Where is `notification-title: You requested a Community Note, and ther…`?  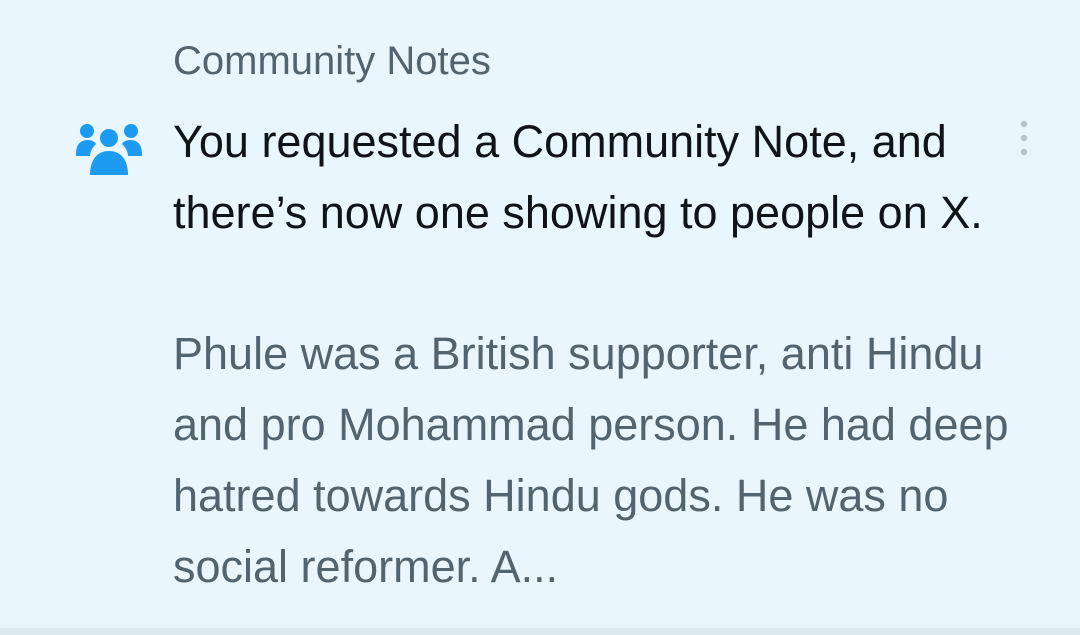 notification-title: You requested a Community Note, and ther… is located at coordinates (578, 177).